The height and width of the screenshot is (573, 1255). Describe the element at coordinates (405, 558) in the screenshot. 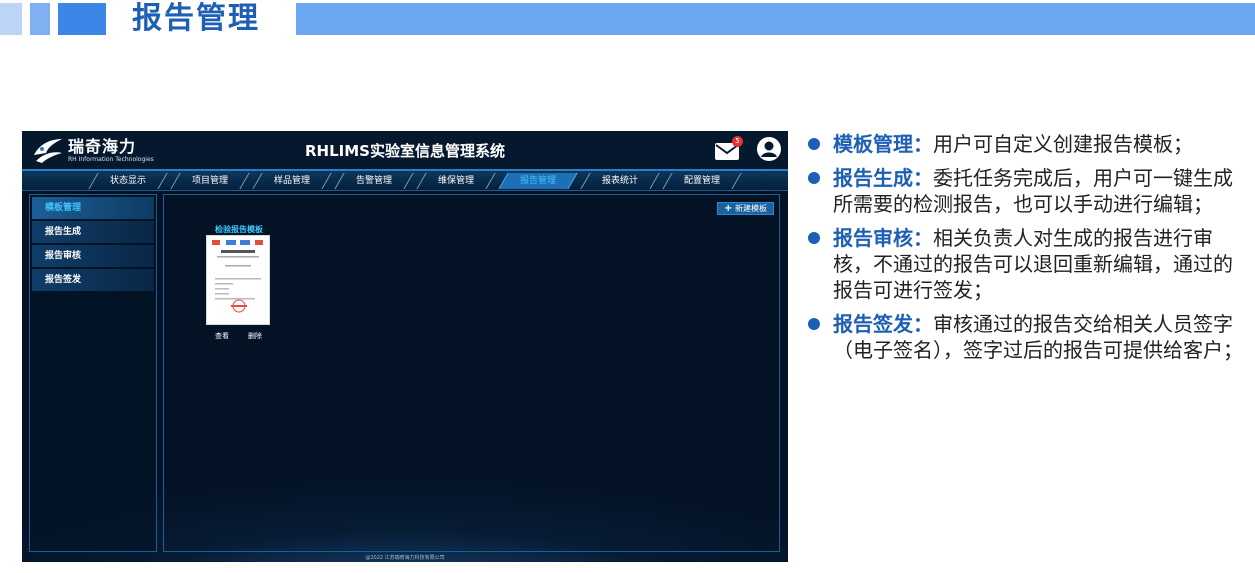

I see `copyright-text: @2022 江苏瑞奇海力科技有限公司` at that location.